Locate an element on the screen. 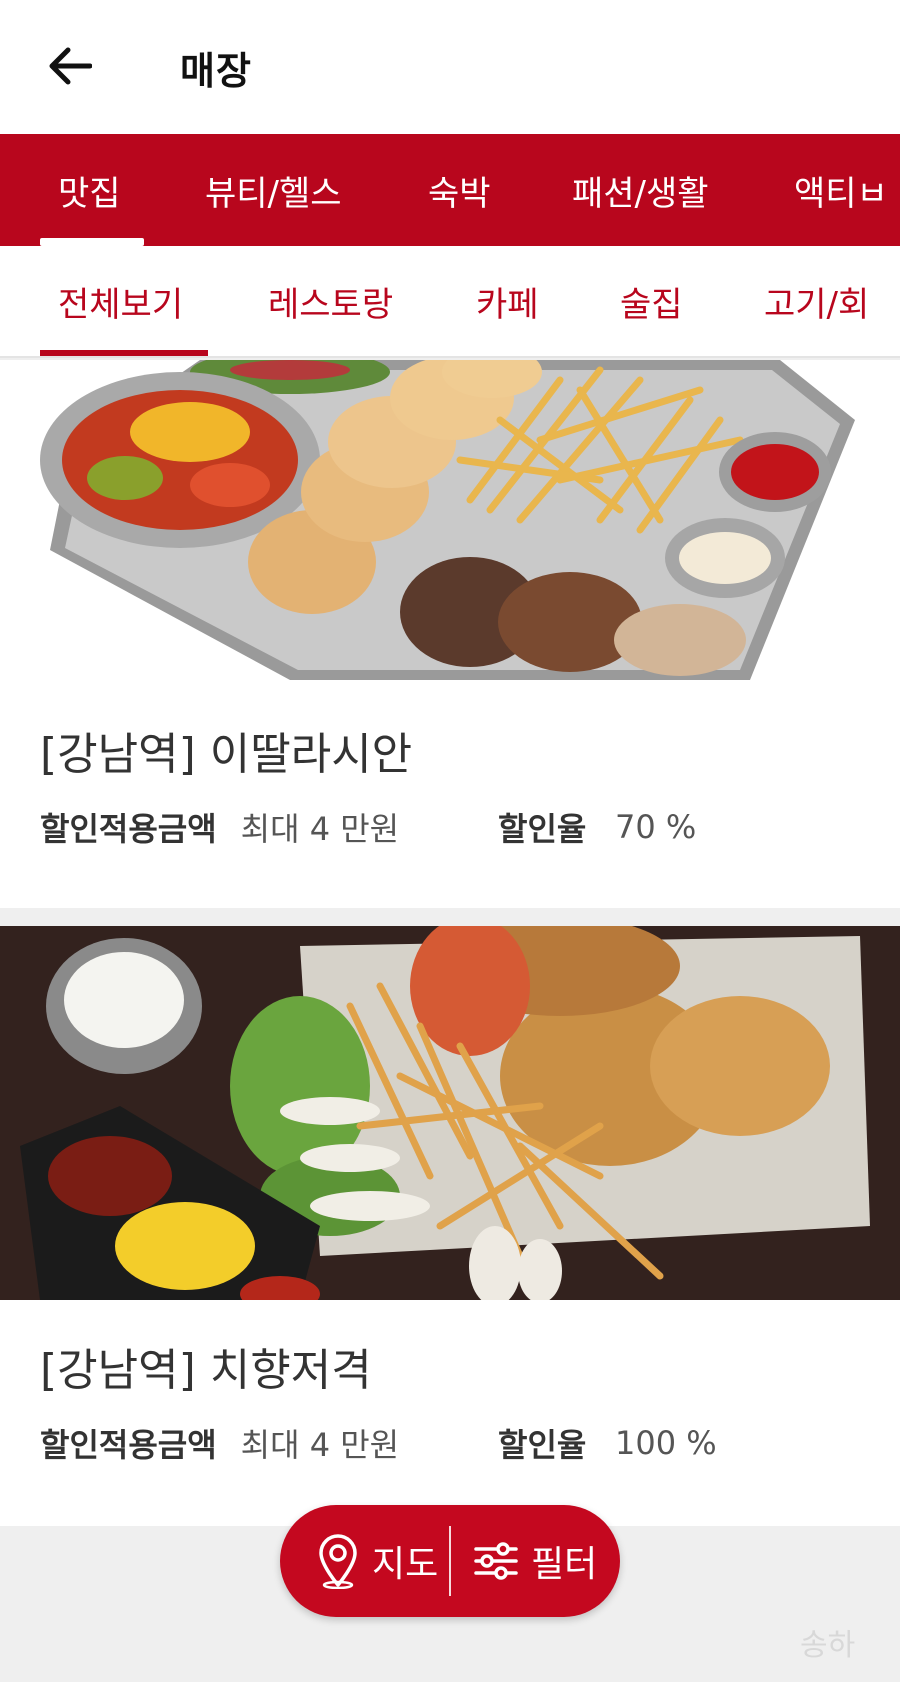 The width and height of the screenshot is (900, 1682). watermark: 송하 is located at coordinates (828, 1645).